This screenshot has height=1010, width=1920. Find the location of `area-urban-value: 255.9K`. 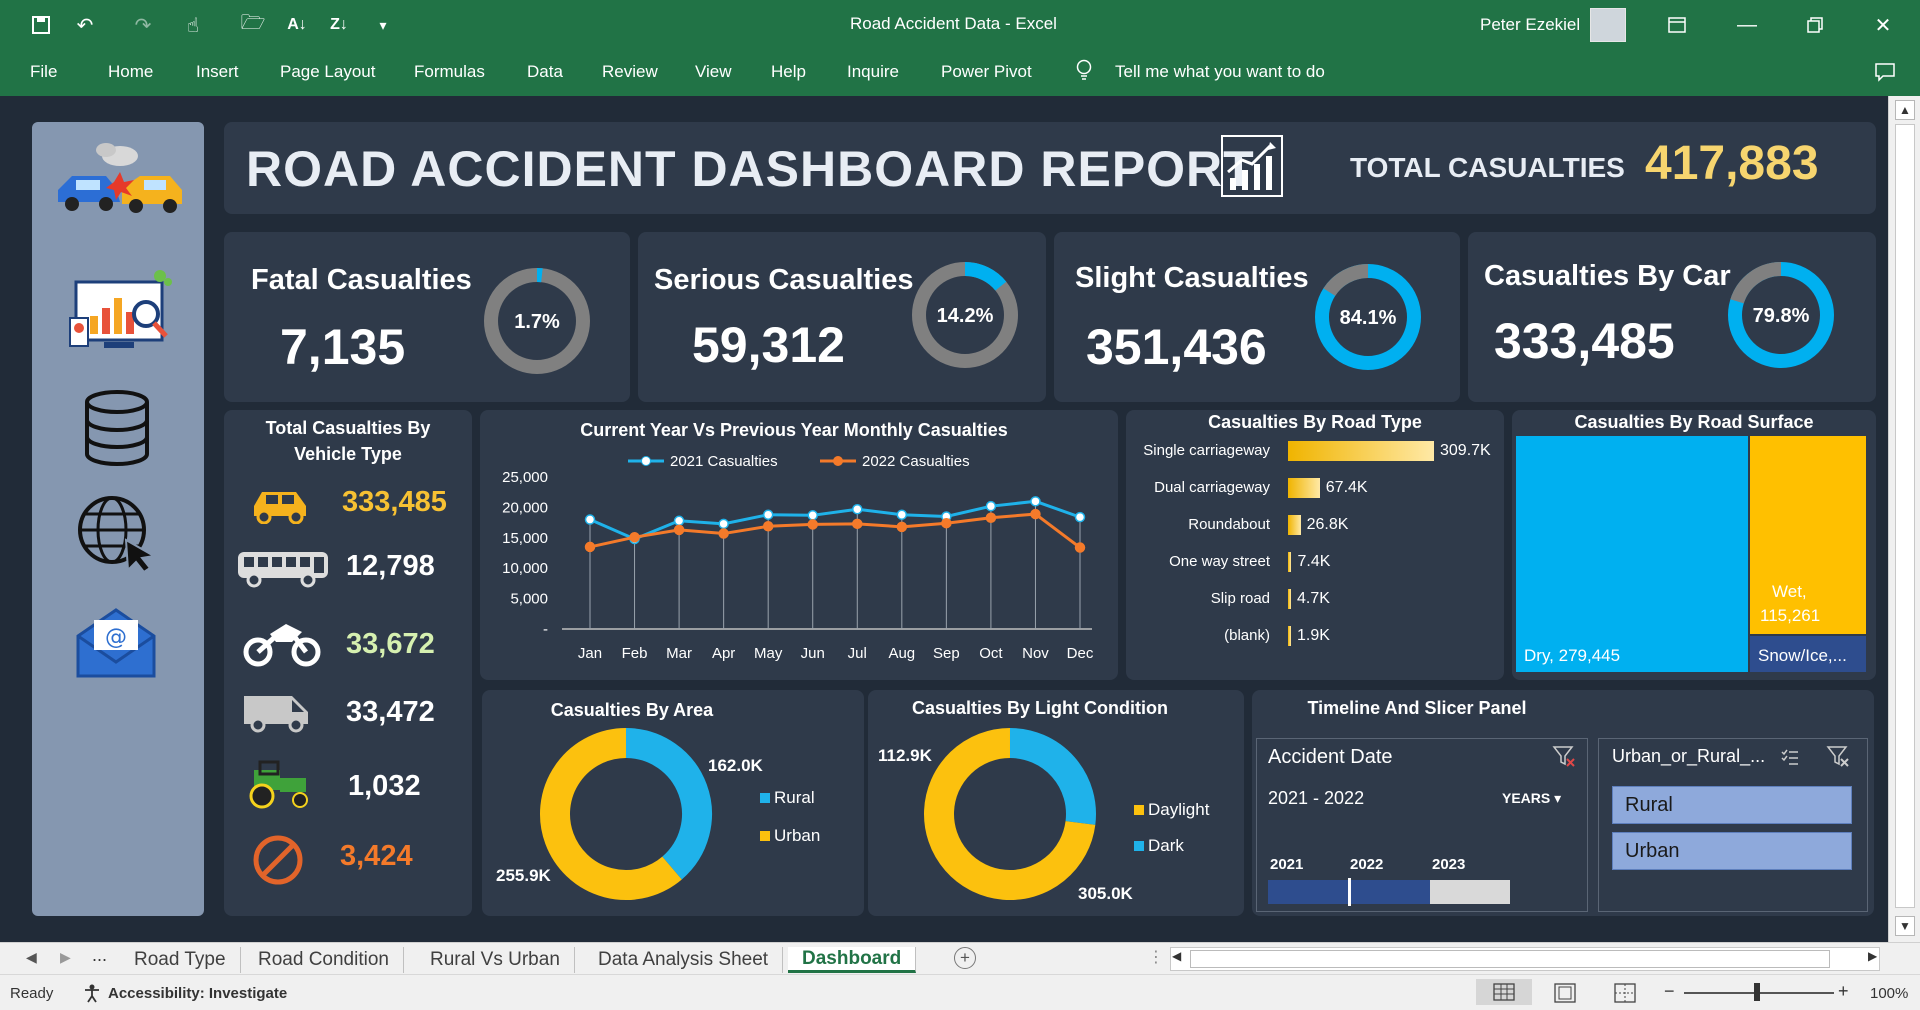

area-urban-value: 255.9K is located at coordinates (523, 875).